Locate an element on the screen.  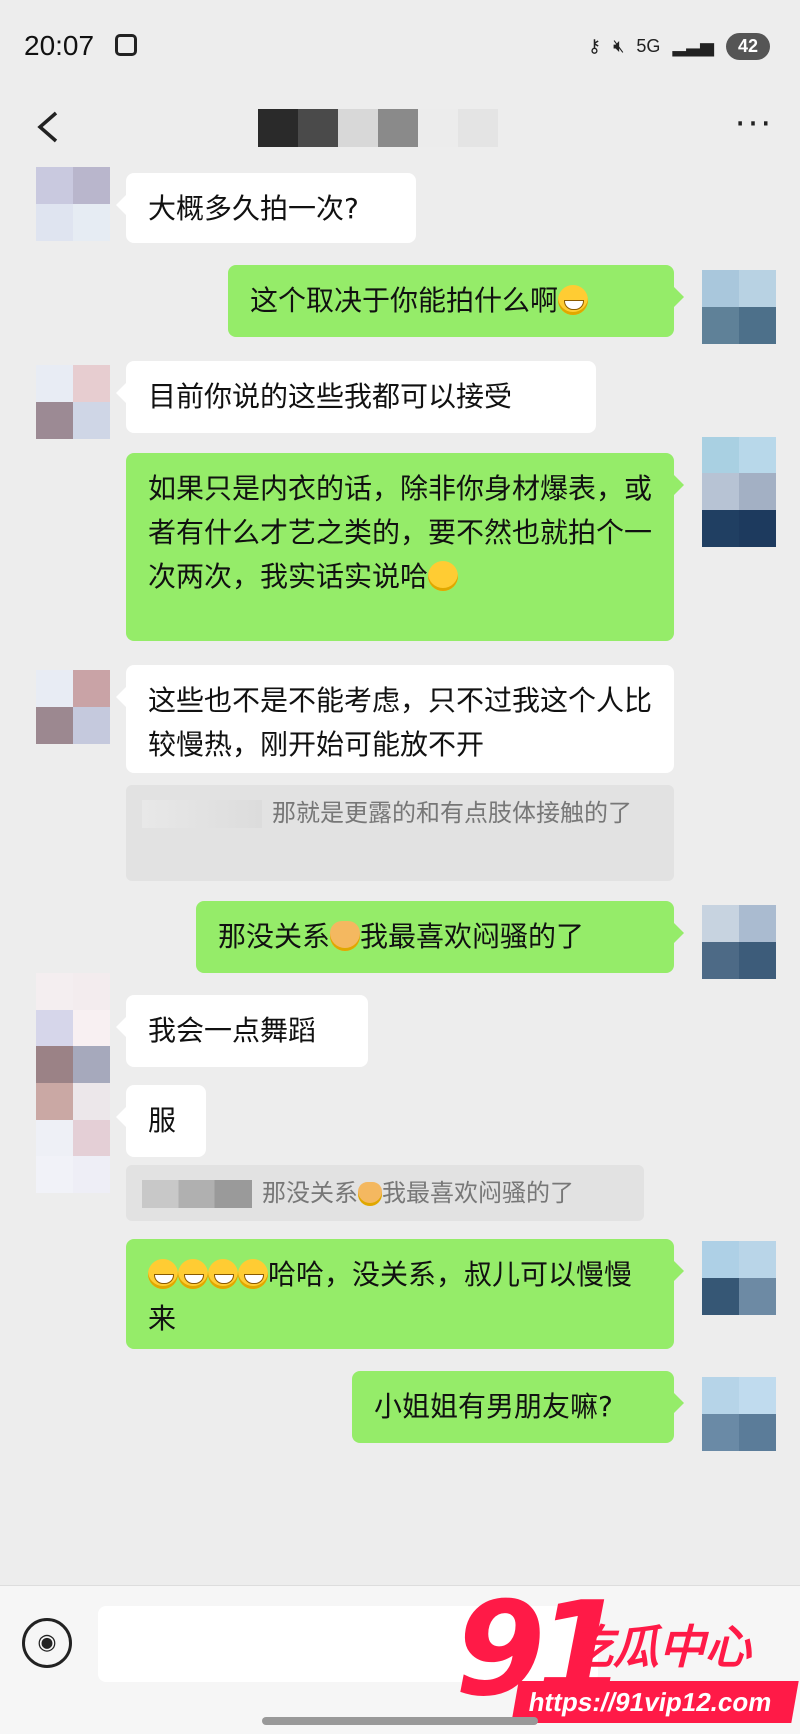
message-outgoing: 哈哈，没关系，叔儿可以慢慢来 is located at coordinates (405, 1294).